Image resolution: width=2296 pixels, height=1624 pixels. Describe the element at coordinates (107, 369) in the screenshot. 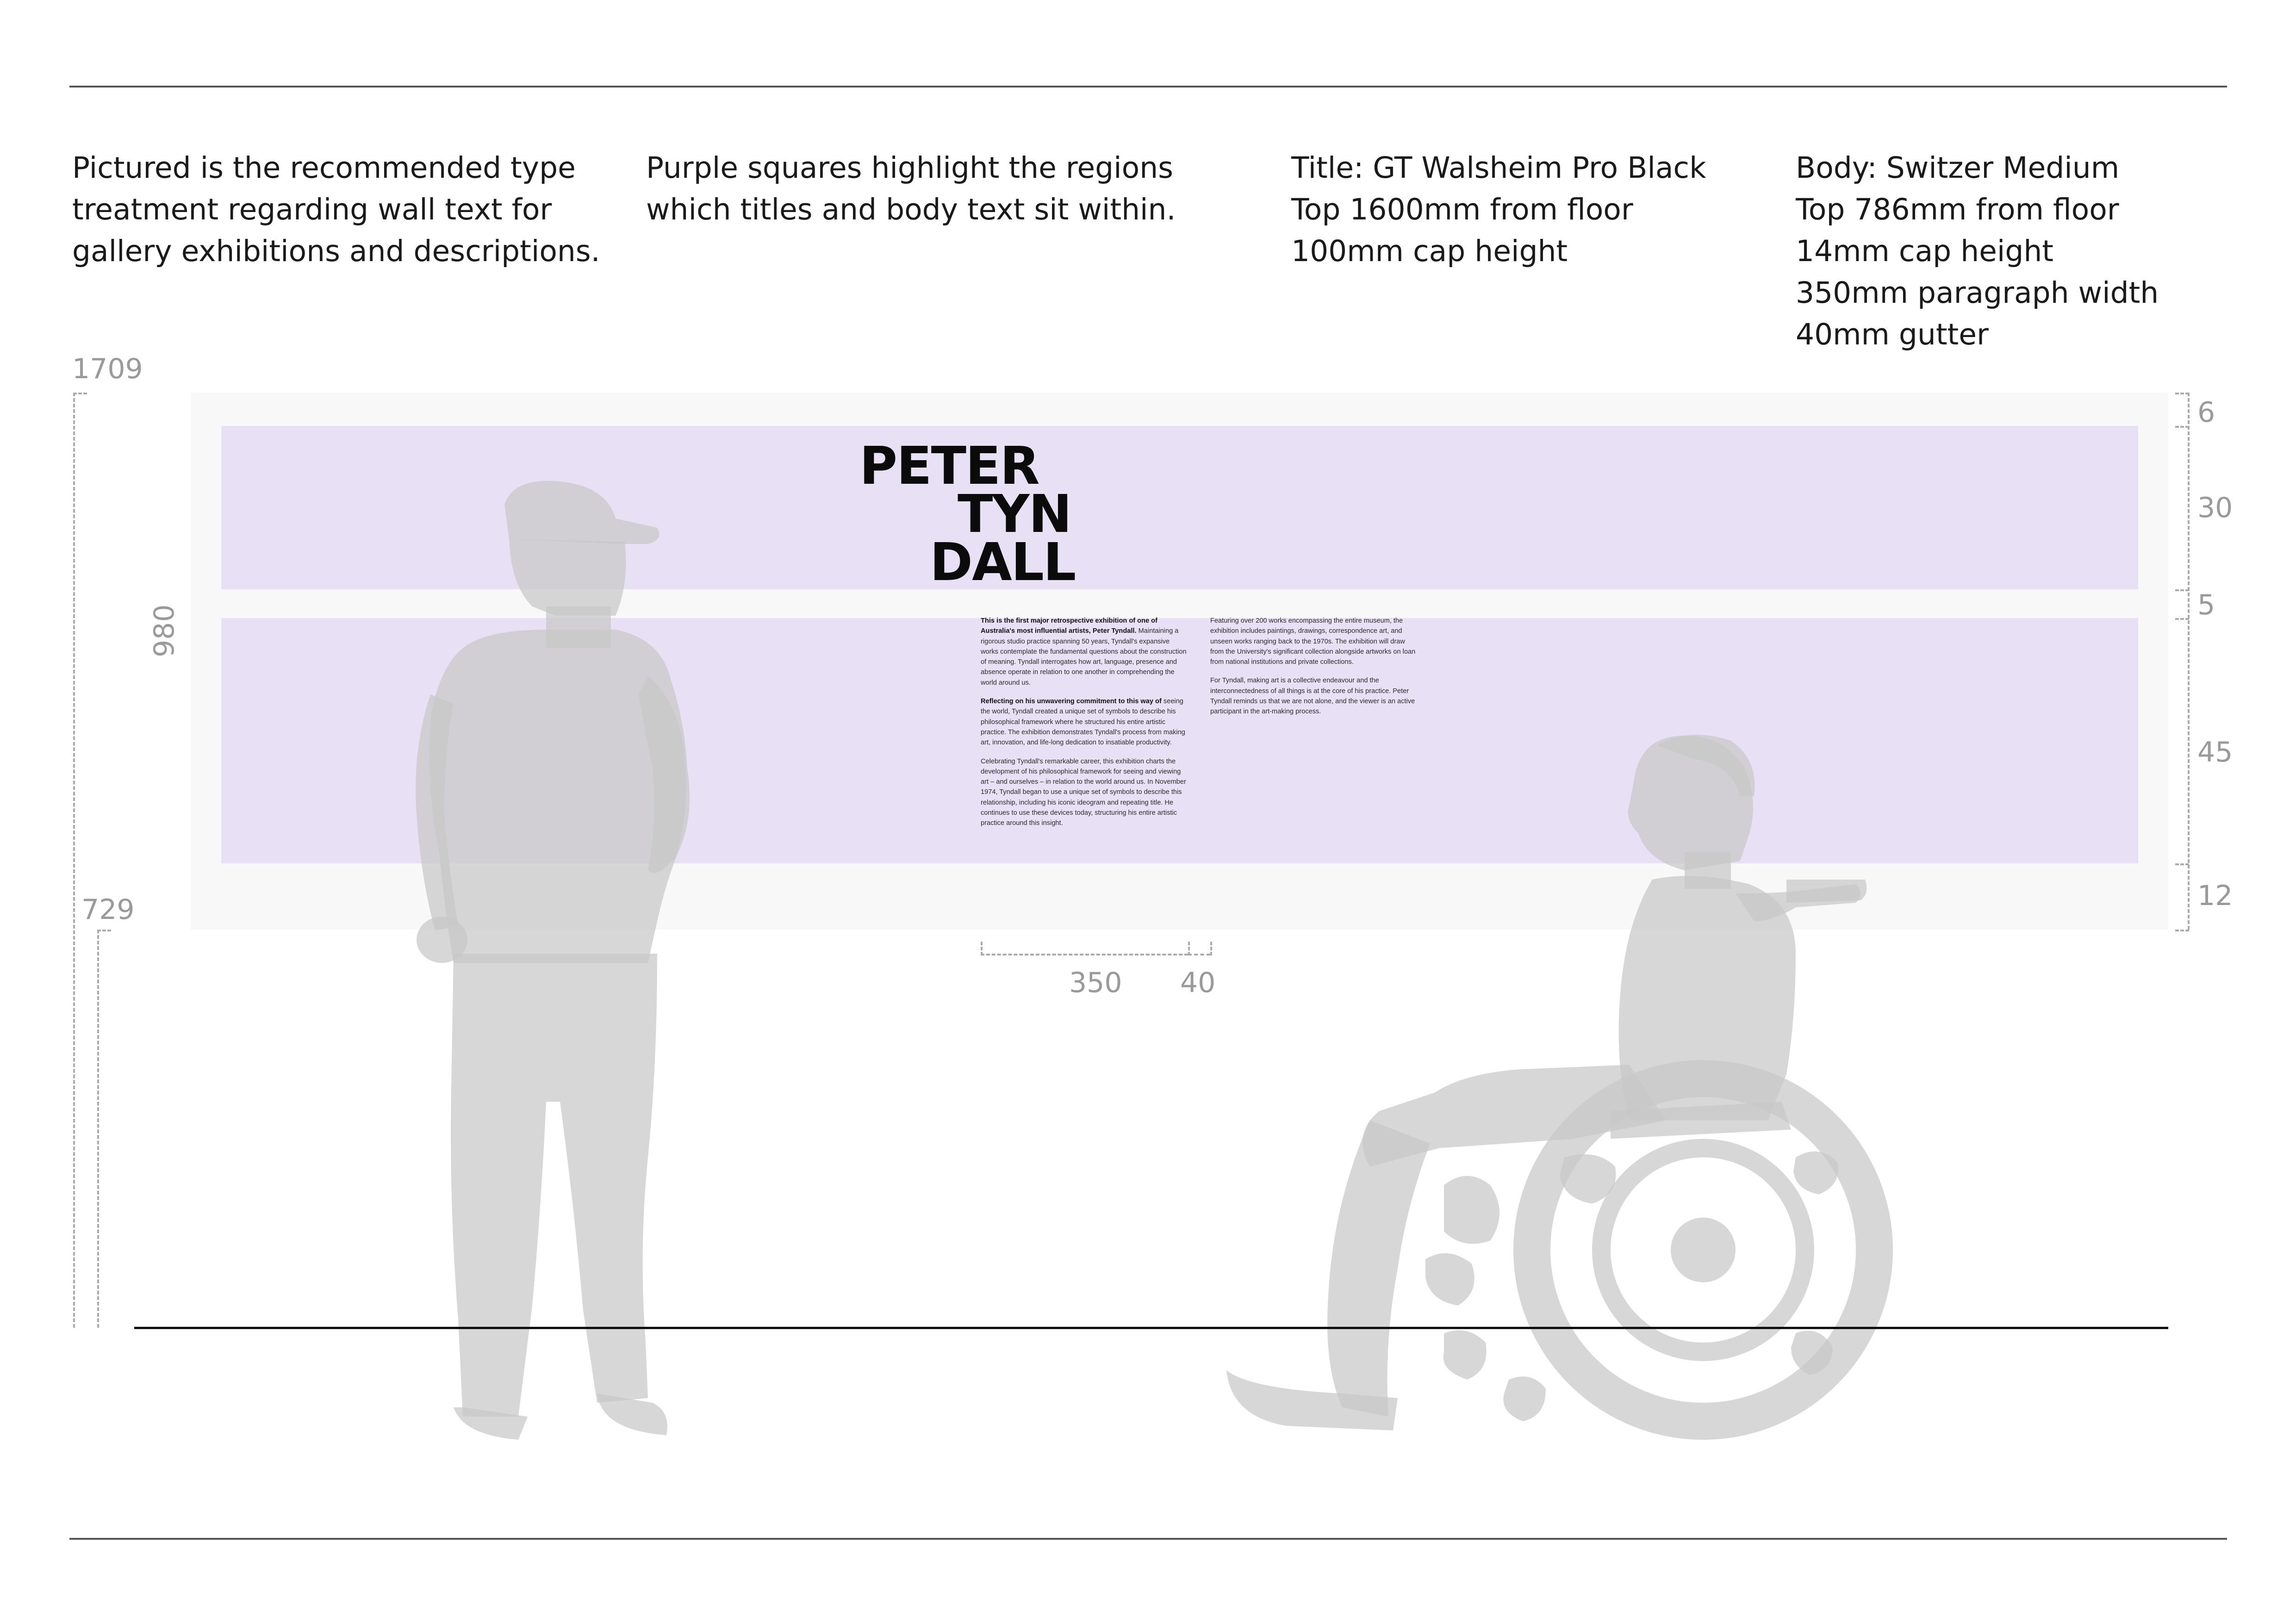

I see `dim-label-left-top: 1709` at that location.